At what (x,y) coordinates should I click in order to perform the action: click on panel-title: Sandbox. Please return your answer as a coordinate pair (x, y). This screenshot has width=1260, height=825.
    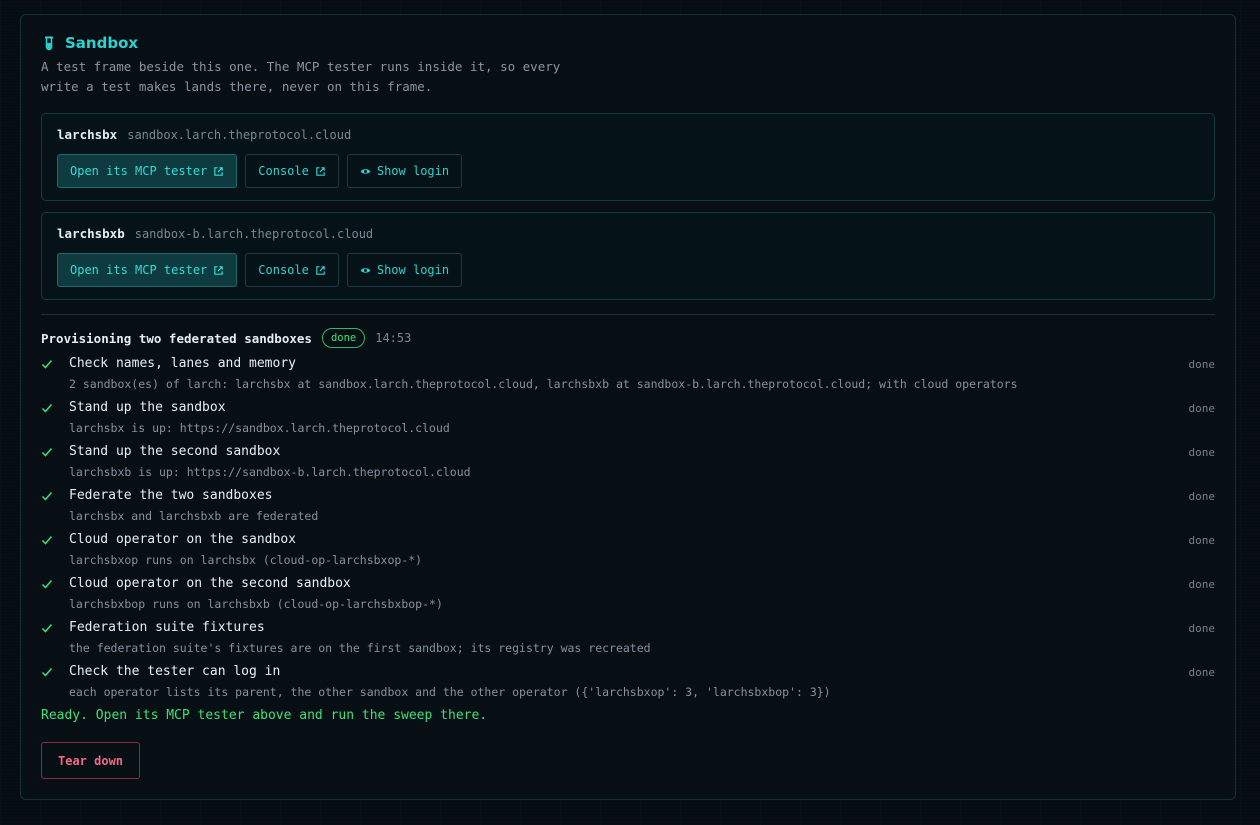
    Looking at the image, I should click on (102, 43).